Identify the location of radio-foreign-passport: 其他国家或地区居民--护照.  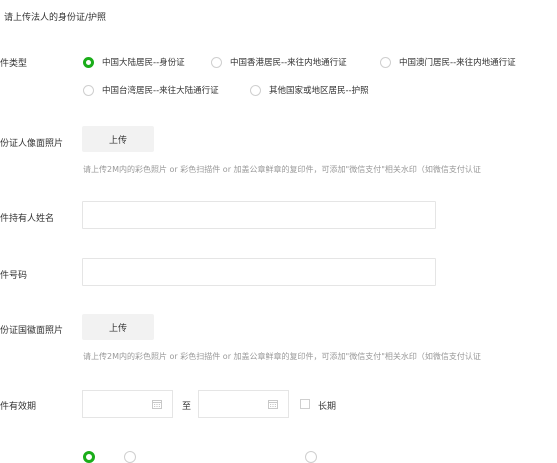
(309, 90).